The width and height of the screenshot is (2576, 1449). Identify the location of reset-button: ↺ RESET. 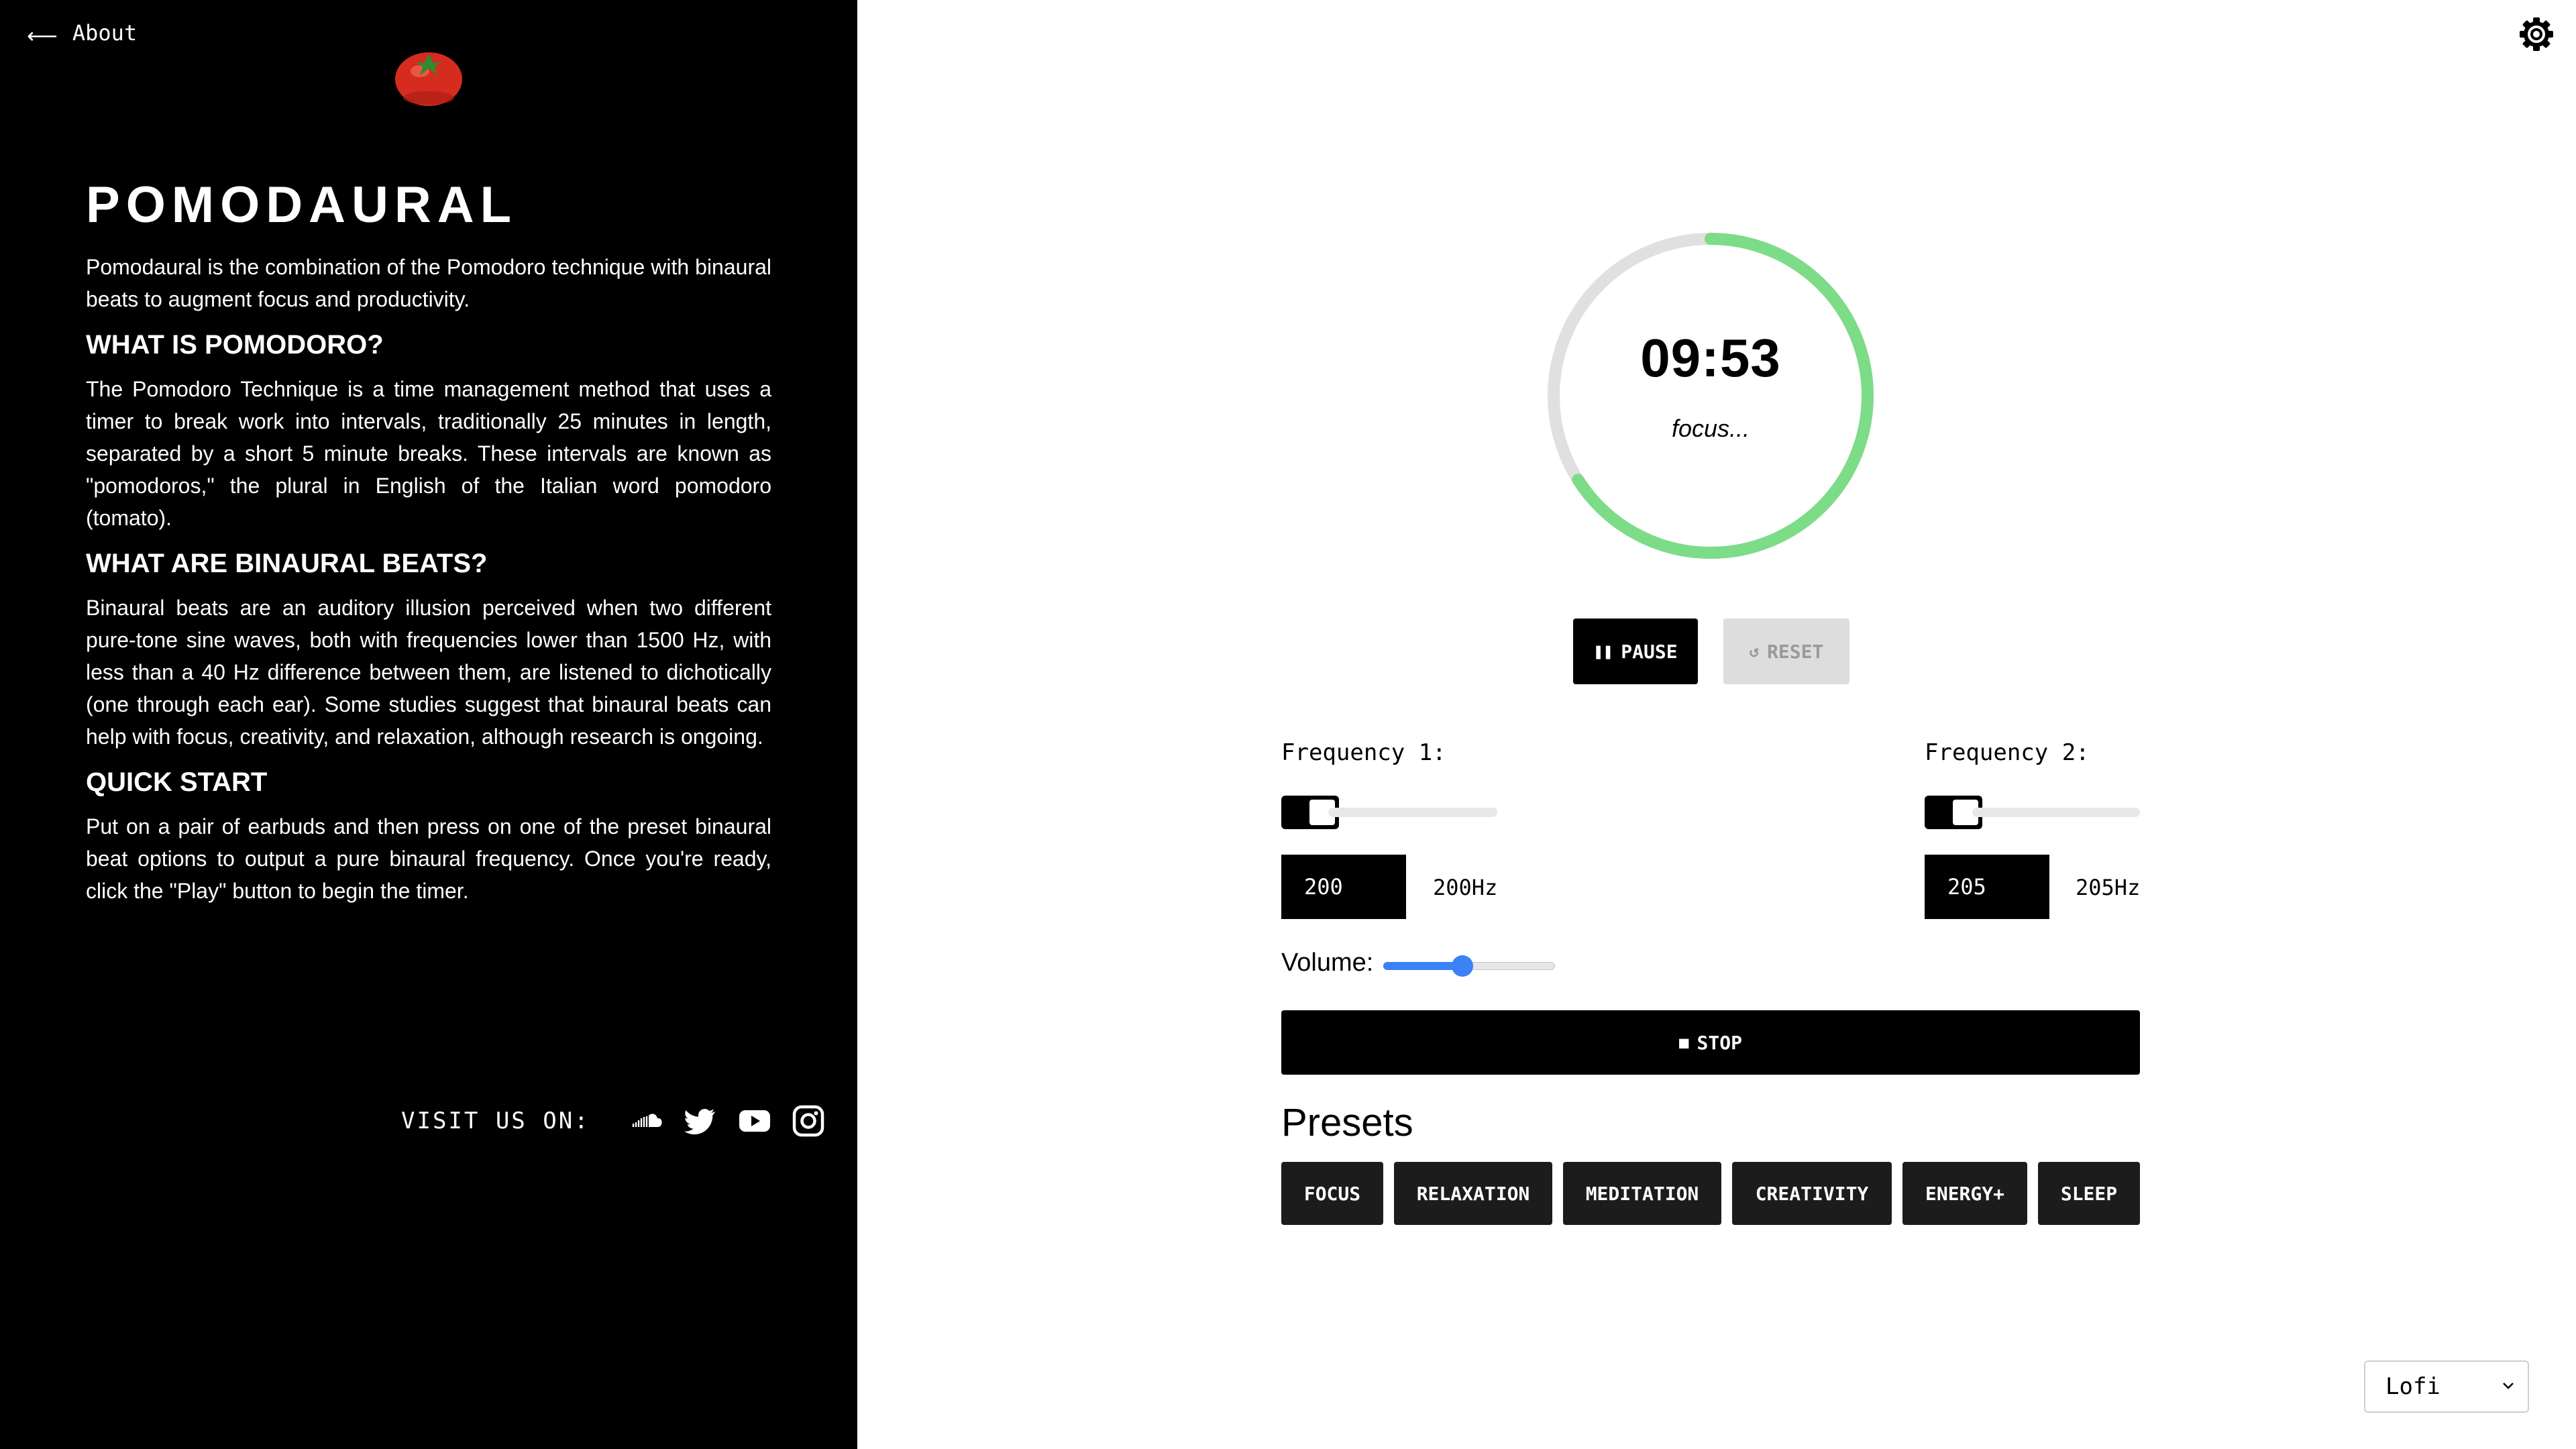
(1786, 651).